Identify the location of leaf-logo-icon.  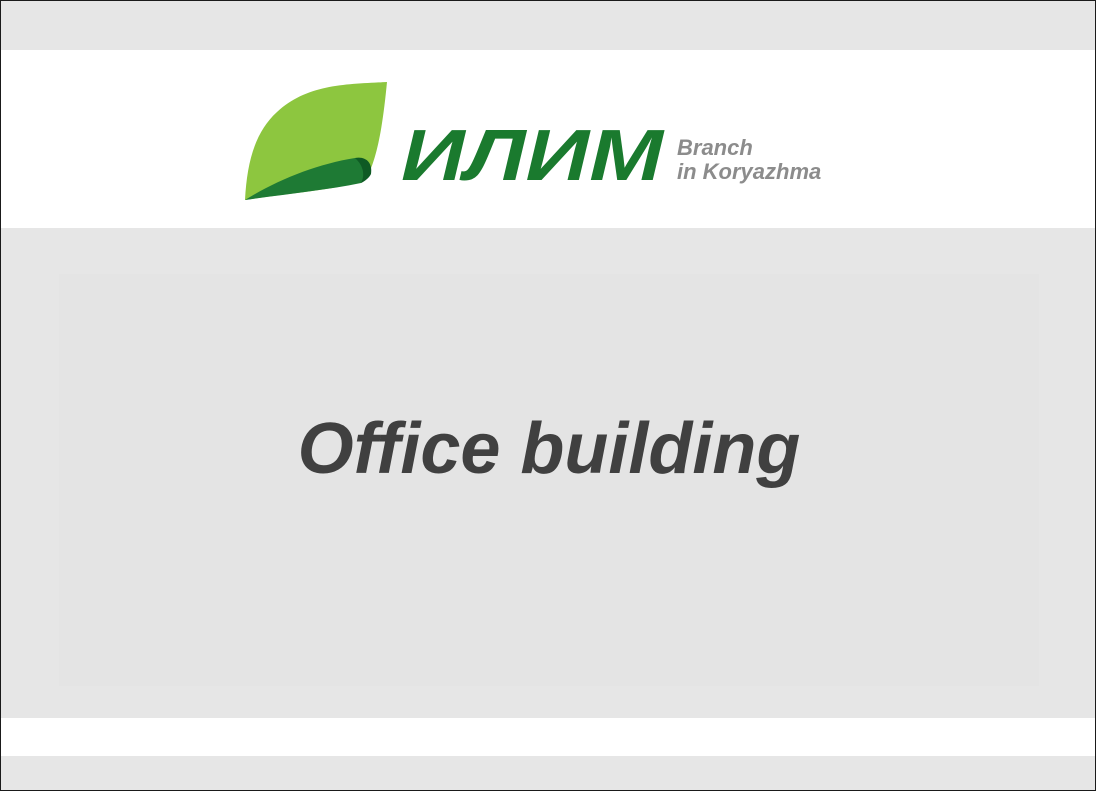
(316, 141).